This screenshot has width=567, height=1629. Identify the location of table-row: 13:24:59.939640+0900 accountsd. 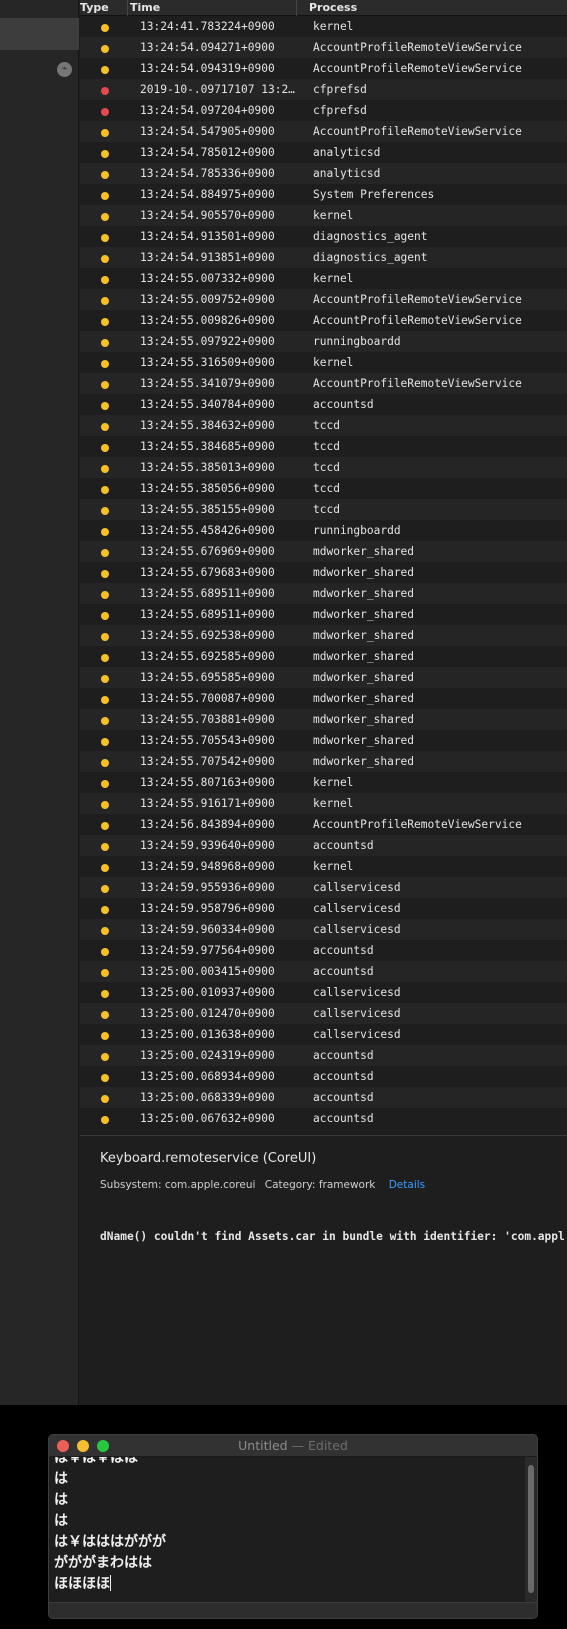
(323, 845).